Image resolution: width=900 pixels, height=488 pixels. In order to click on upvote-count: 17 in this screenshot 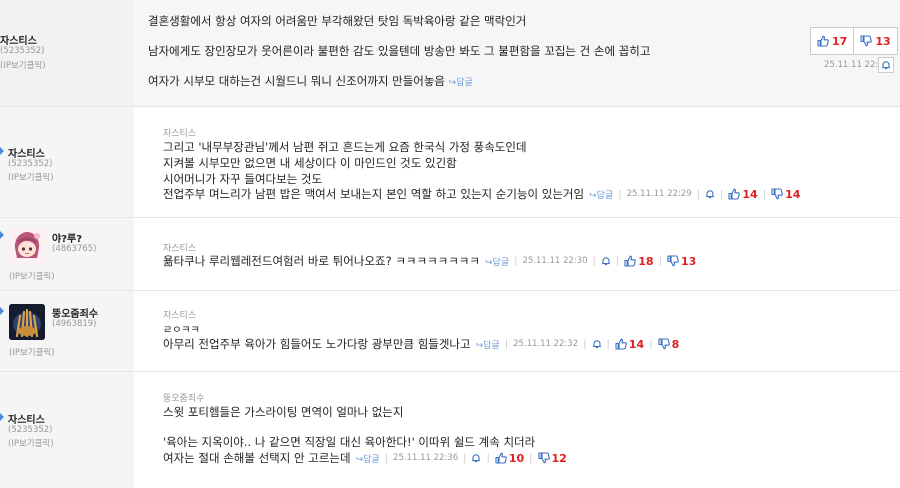, I will do `click(840, 41)`.